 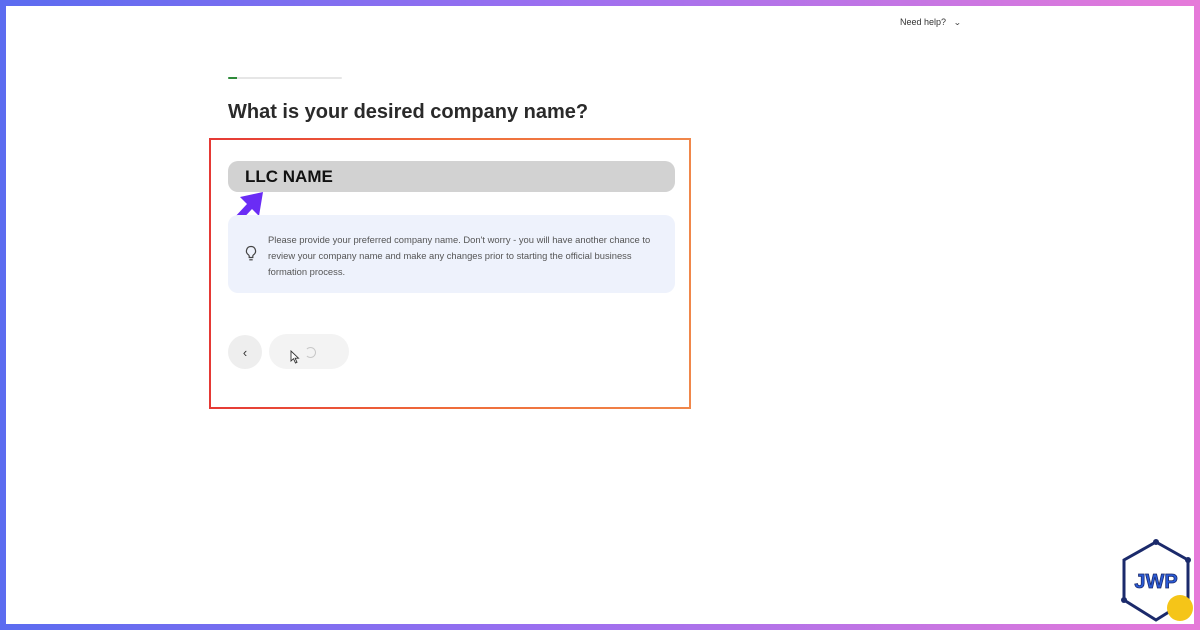 What do you see at coordinates (451, 176) in the screenshot?
I see `company-name-input: LLC NAME` at bounding box center [451, 176].